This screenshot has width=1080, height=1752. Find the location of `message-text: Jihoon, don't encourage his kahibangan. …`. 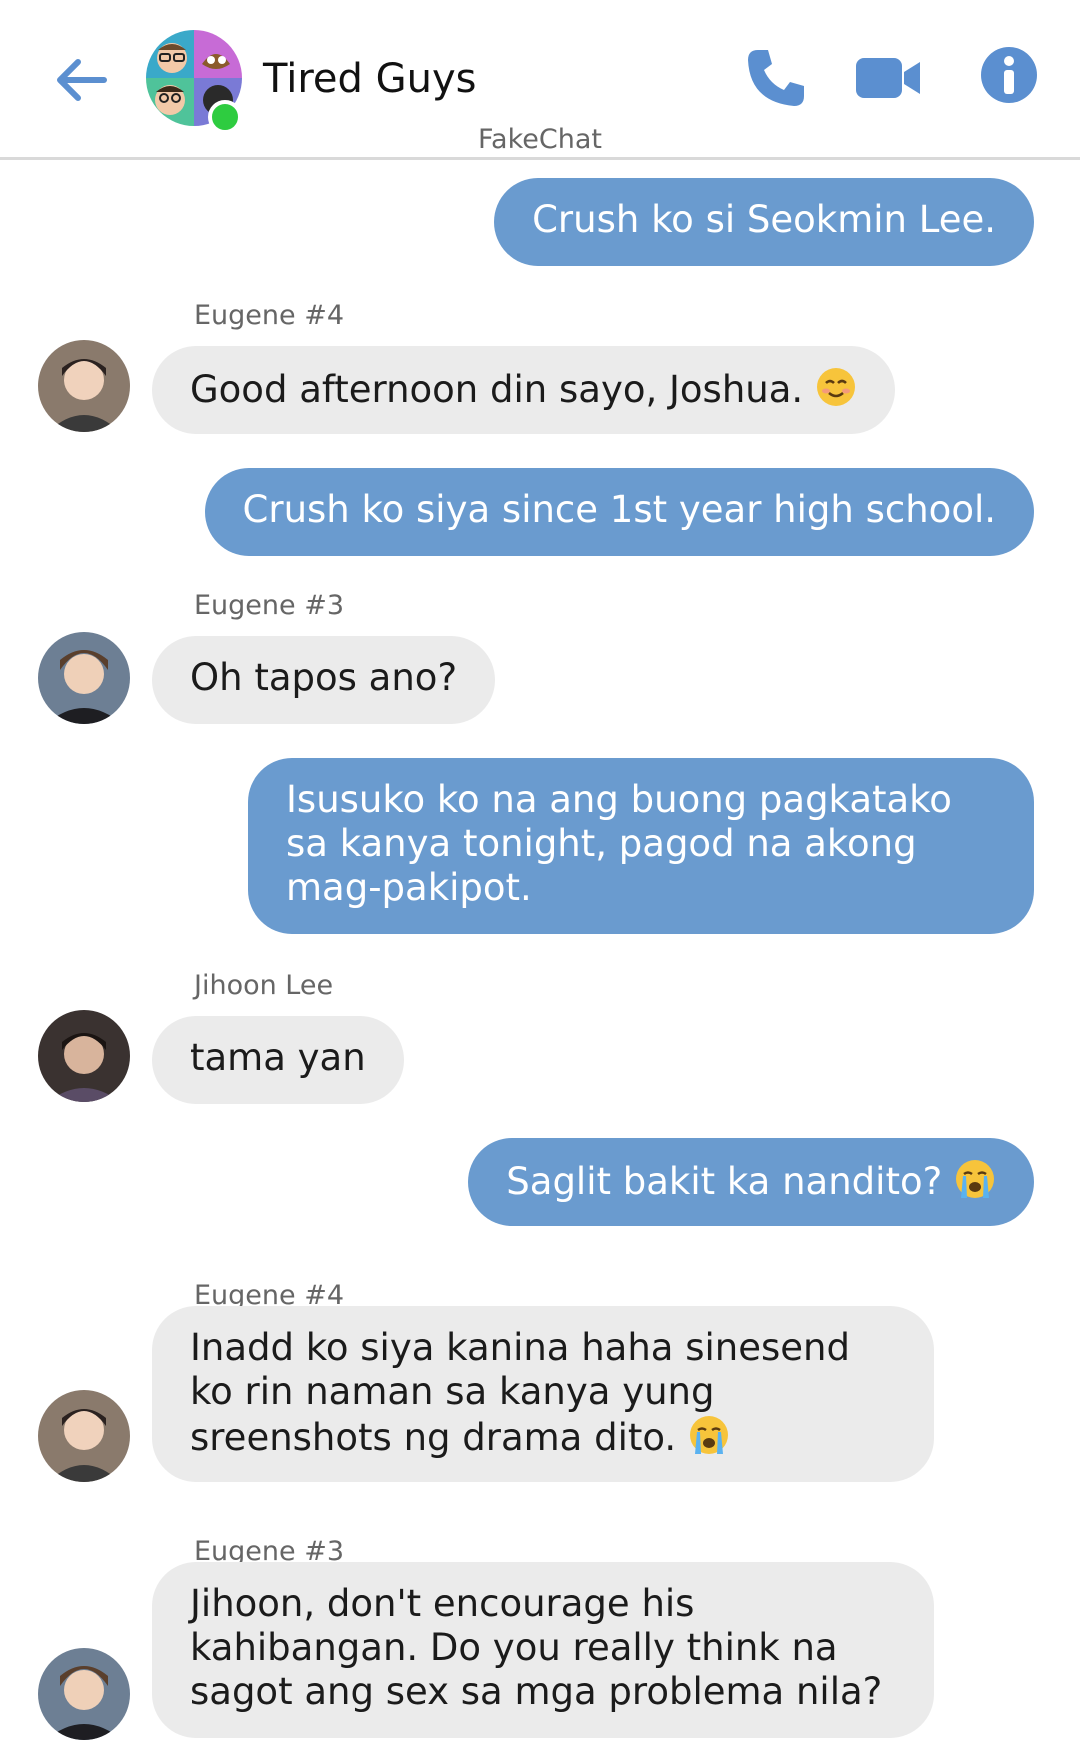

message-text: Jihoon, don't encourage his kahibangan. … is located at coordinates (536, 1647).